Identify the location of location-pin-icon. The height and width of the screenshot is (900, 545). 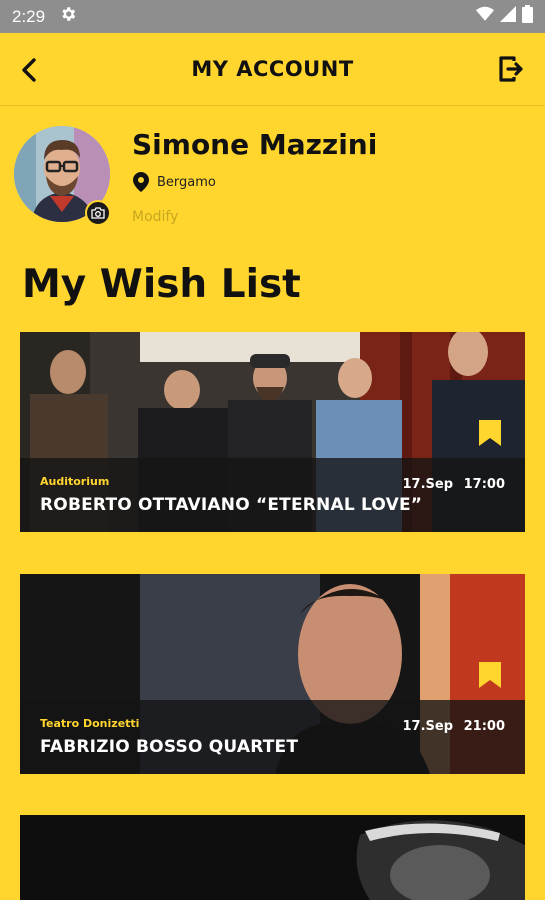
(141, 182).